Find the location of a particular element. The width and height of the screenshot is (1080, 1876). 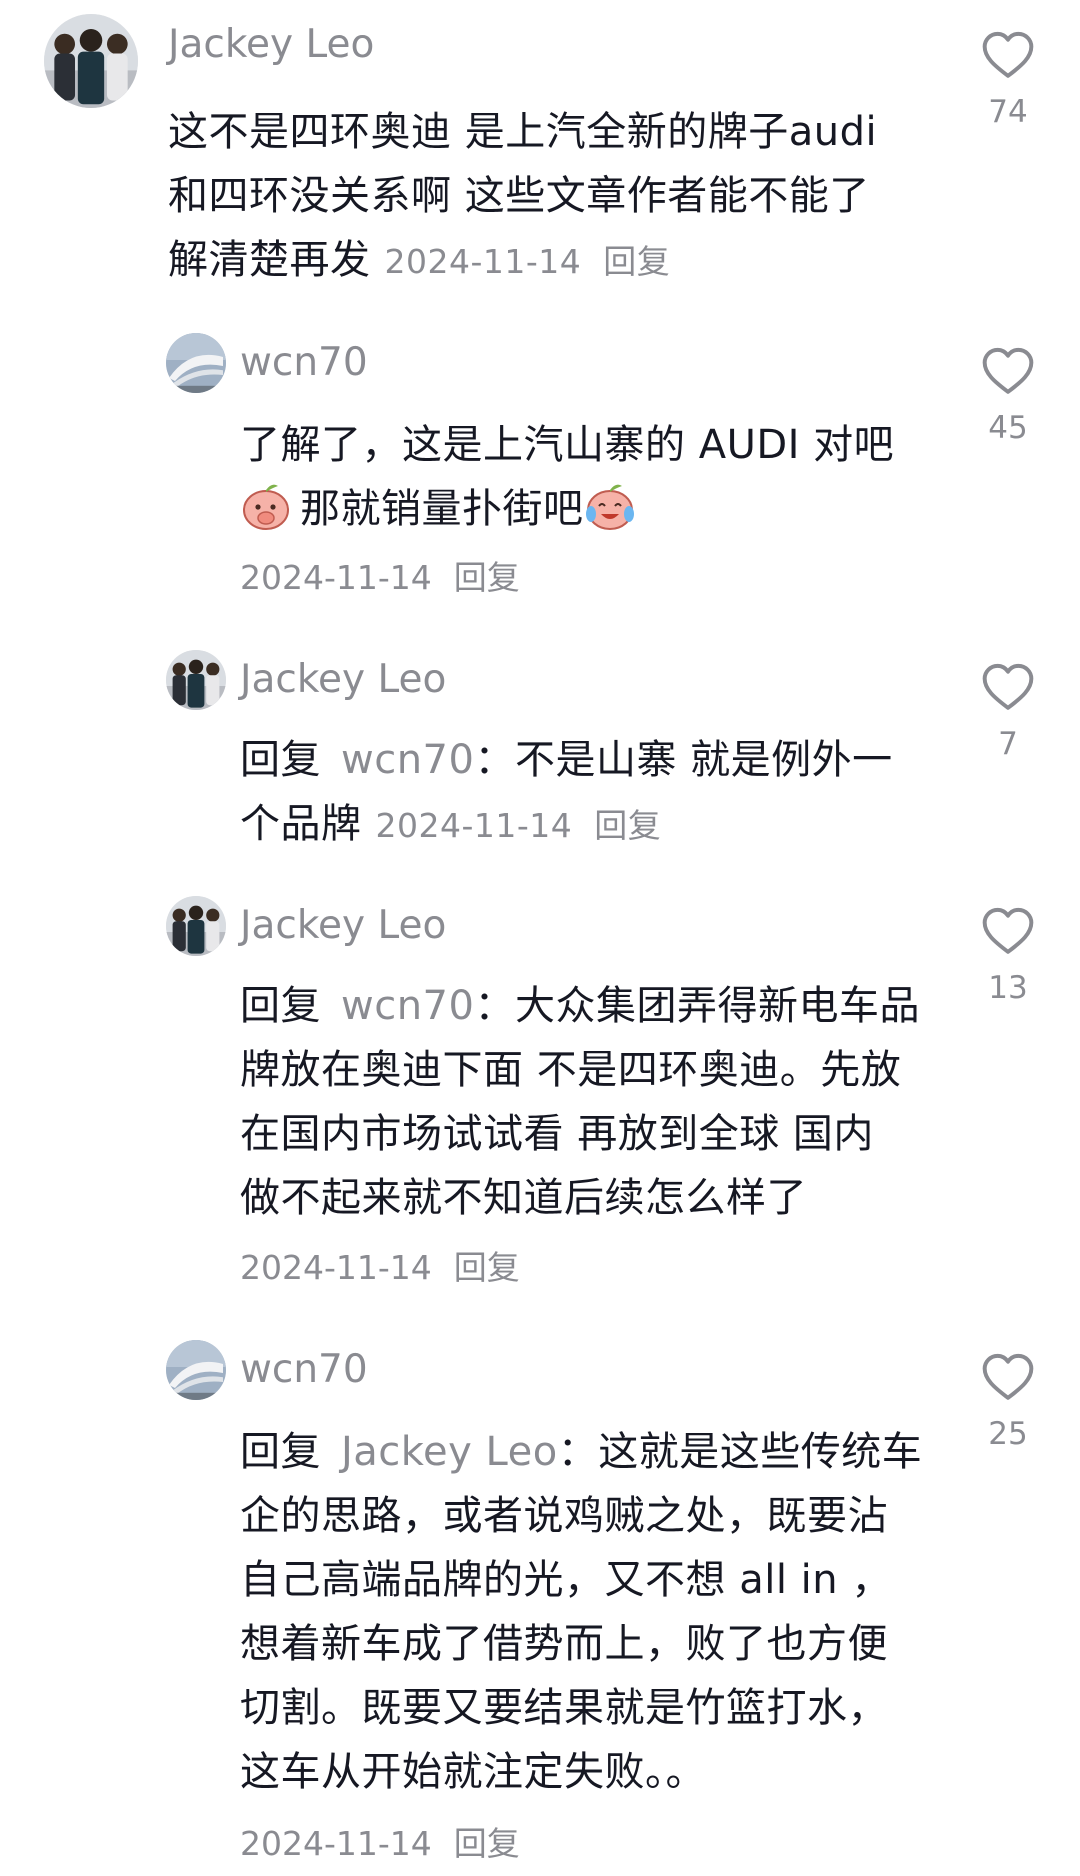

comment-line: 自己高端品牌的光，又不想 all in ， is located at coordinates (566, 1580).